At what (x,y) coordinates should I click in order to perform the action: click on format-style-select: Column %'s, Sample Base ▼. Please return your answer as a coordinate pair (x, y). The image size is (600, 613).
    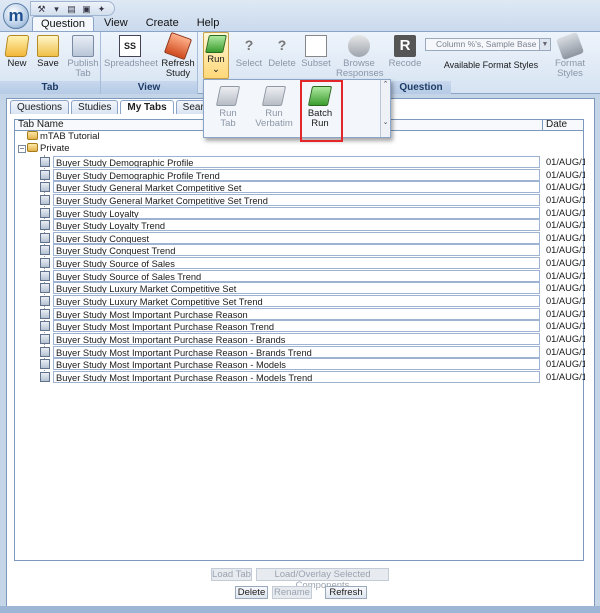
    Looking at the image, I should click on (488, 44).